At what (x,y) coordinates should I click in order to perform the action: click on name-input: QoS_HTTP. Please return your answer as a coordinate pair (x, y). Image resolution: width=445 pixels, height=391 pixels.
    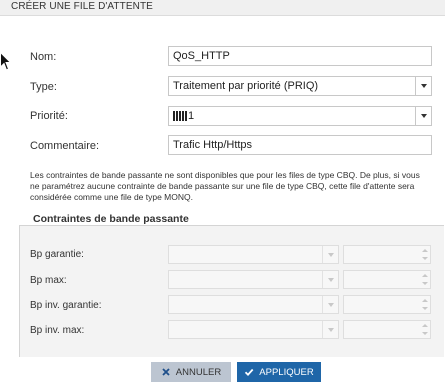
    Looking at the image, I should click on (300, 56).